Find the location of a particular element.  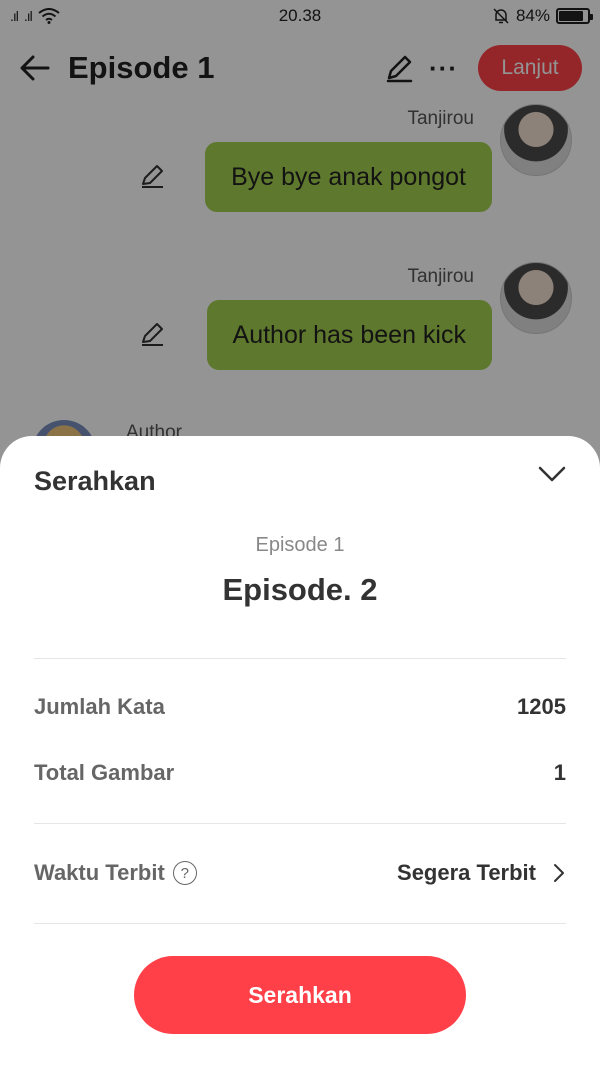

chevron-right-icon is located at coordinates (559, 873).